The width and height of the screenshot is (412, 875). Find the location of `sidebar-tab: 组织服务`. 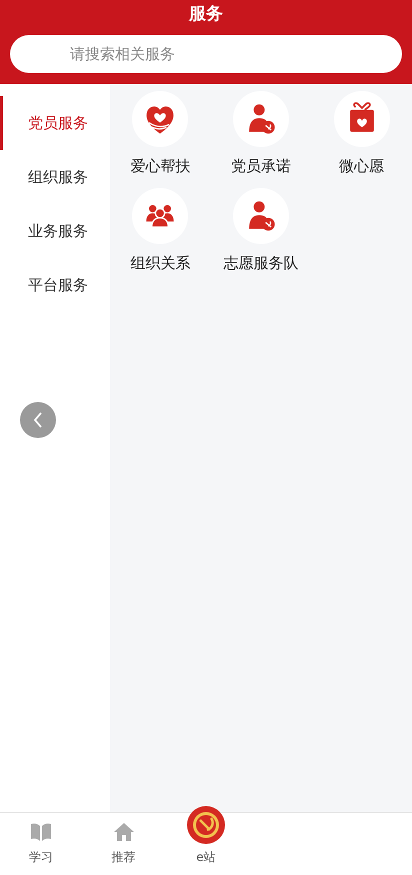

sidebar-tab: 组织服务 is located at coordinates (55, 177).